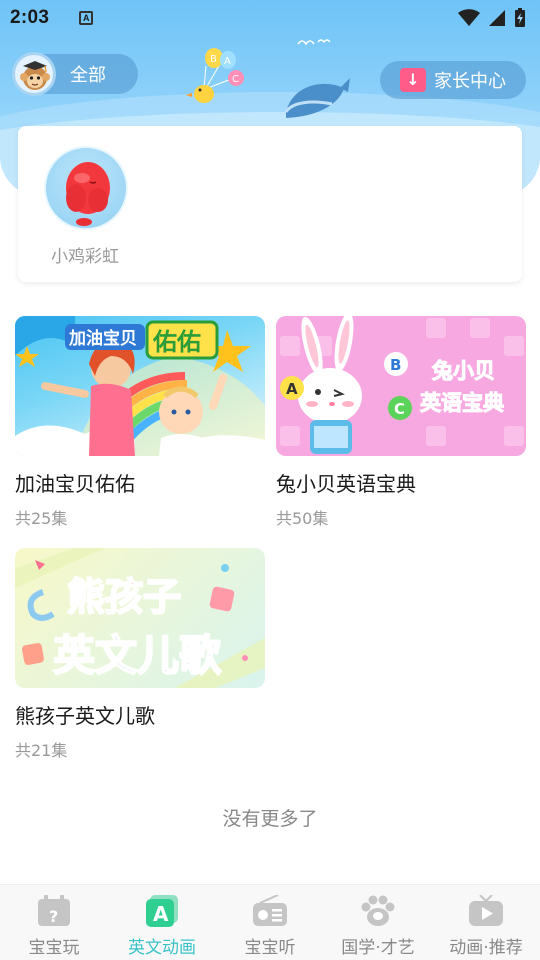 The height and width of the screenshot is (960, 540). Describe the element at coordinates (215, 75) in the screenshot. I see `balloons-duck-decoration: B A C` at that location.